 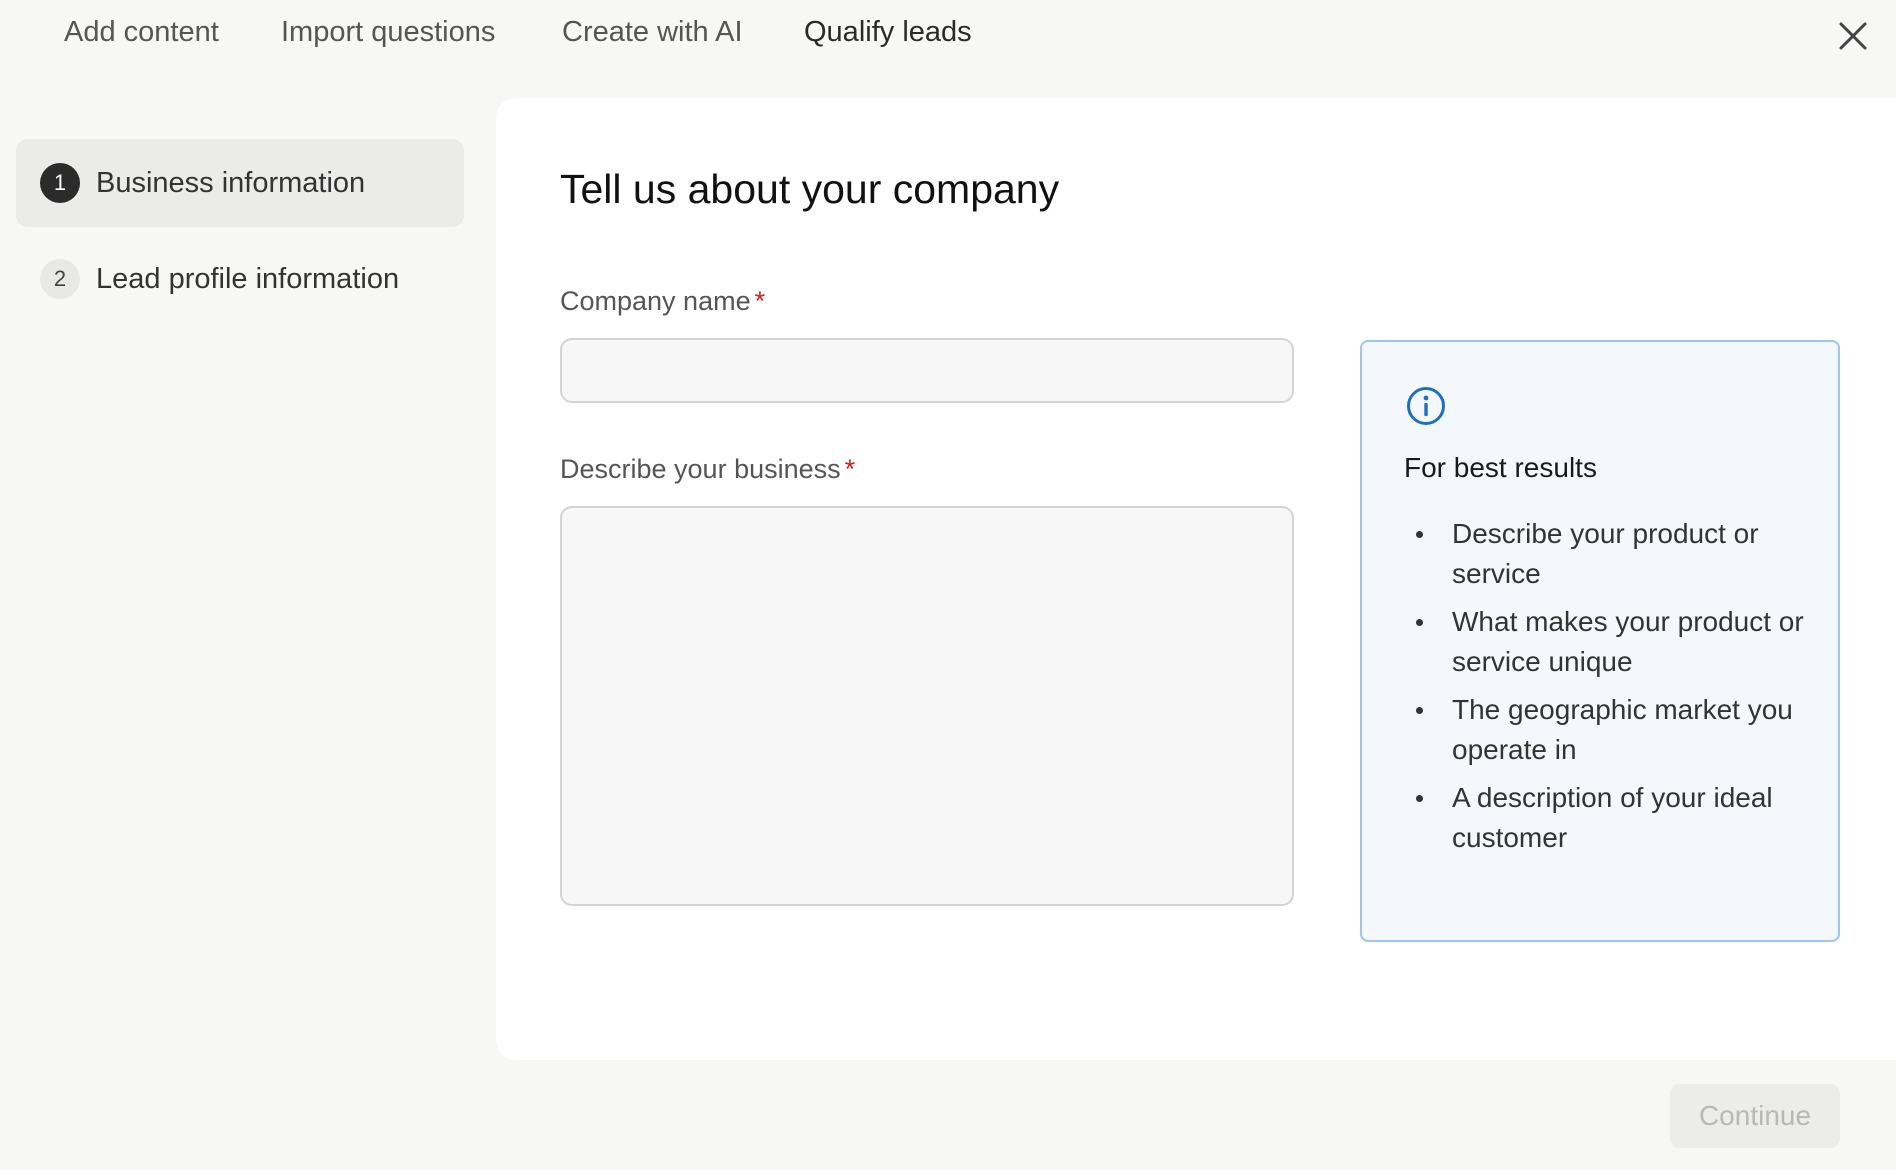 What do you see at coordinates (60, 279) in the screenshot?
I see `step-number-badge: 2` at bounding box center [60, 279].